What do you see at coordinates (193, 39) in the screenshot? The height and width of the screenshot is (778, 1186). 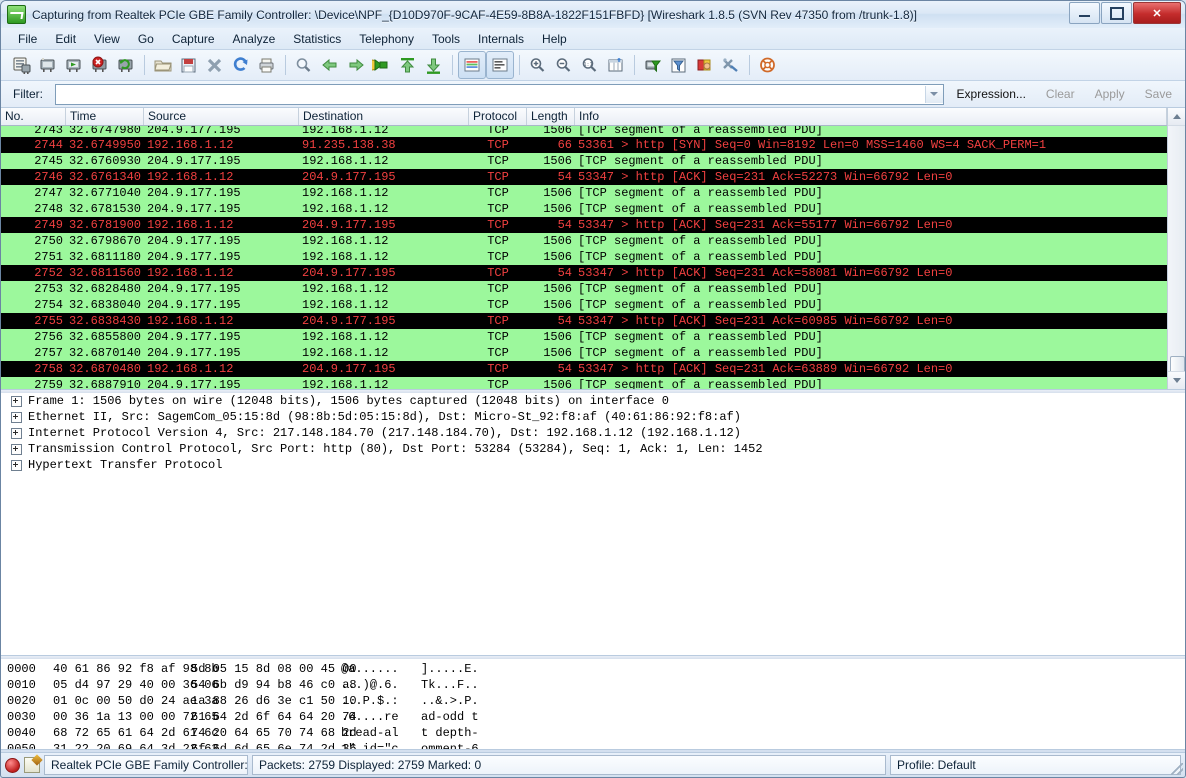 I see `menu-capture: Capture` at bounding box center [193, 39].